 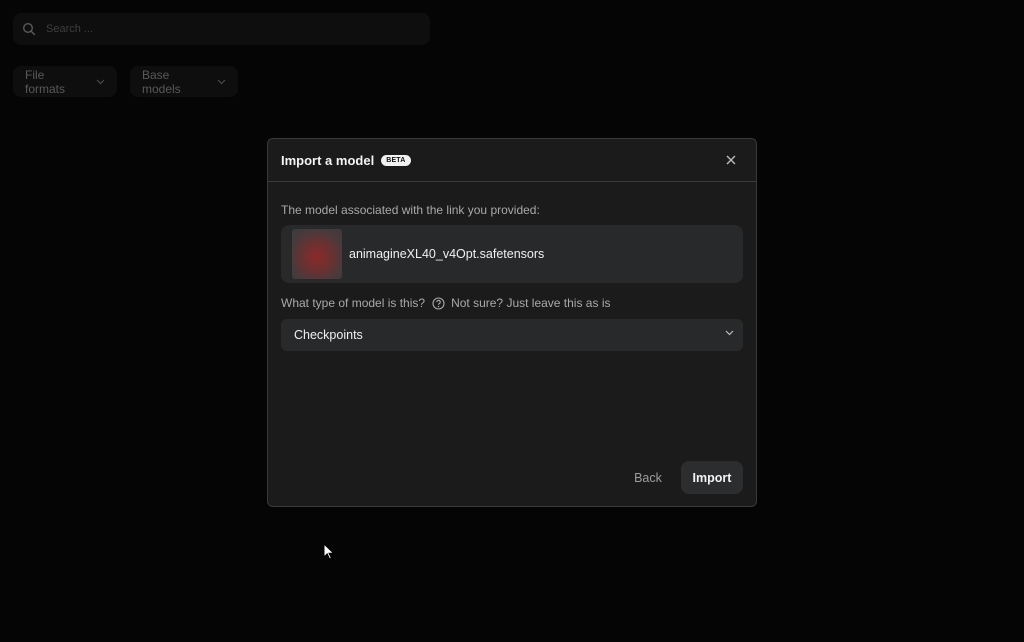 I want to click on model-type-question: What type of model is this?, so click(x=353, y=303).